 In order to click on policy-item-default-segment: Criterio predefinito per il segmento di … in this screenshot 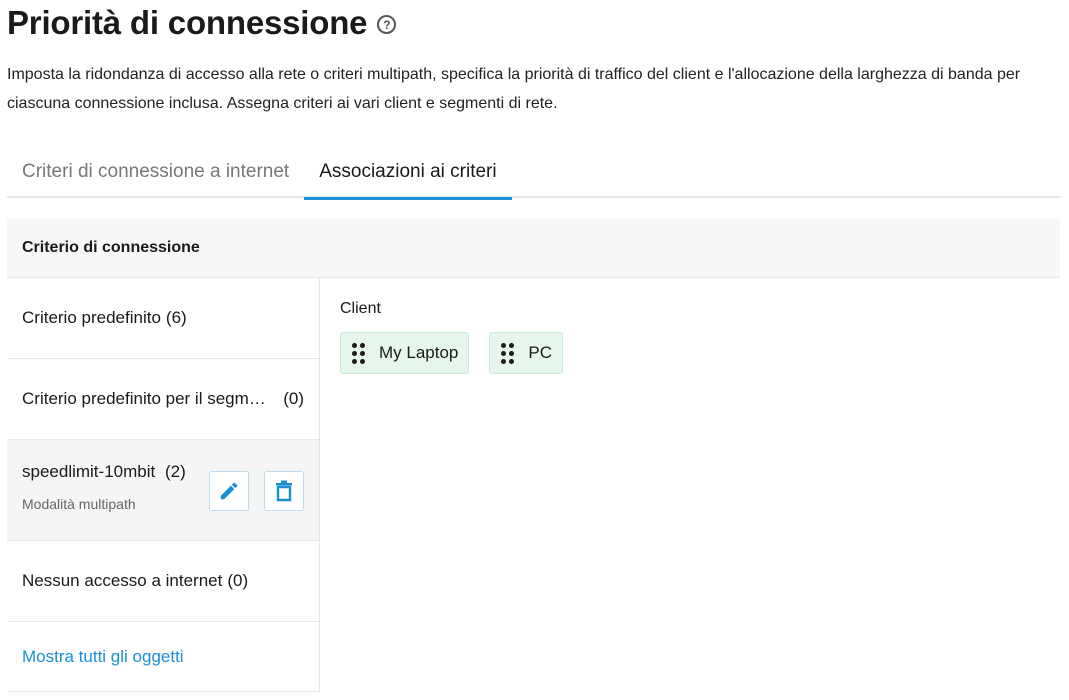, I will do `click(163, 399)`.